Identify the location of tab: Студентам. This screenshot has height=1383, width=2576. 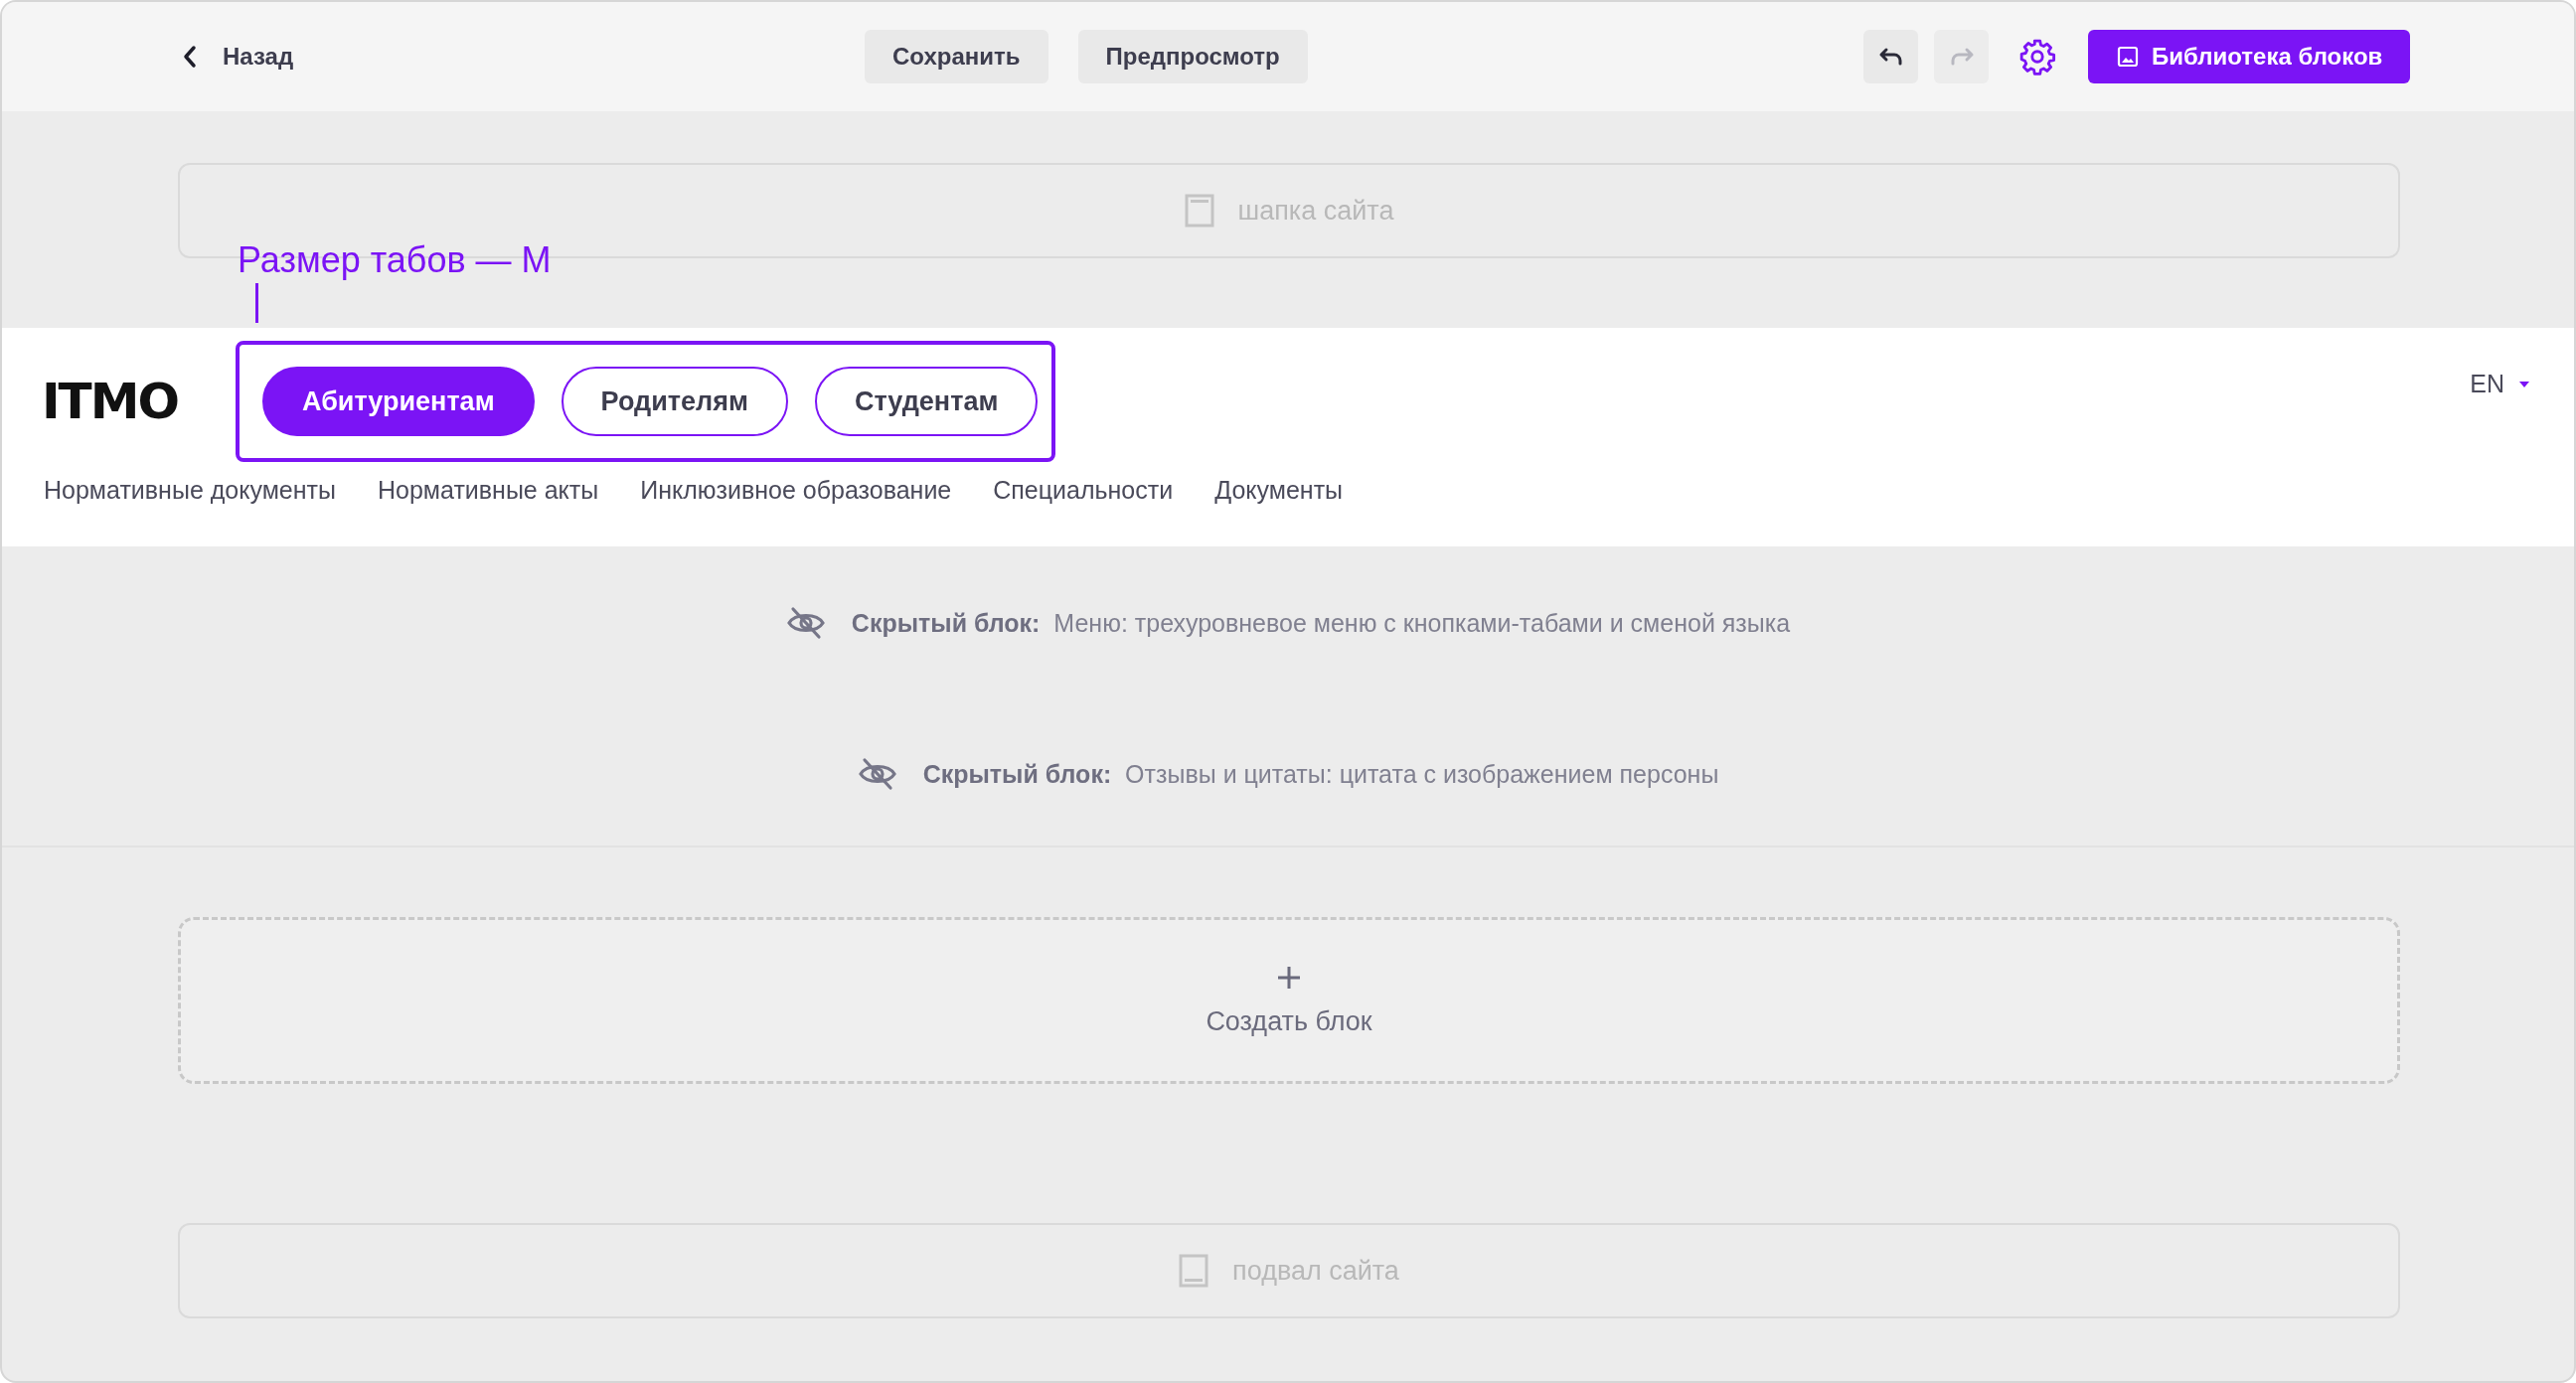
(926, 402).